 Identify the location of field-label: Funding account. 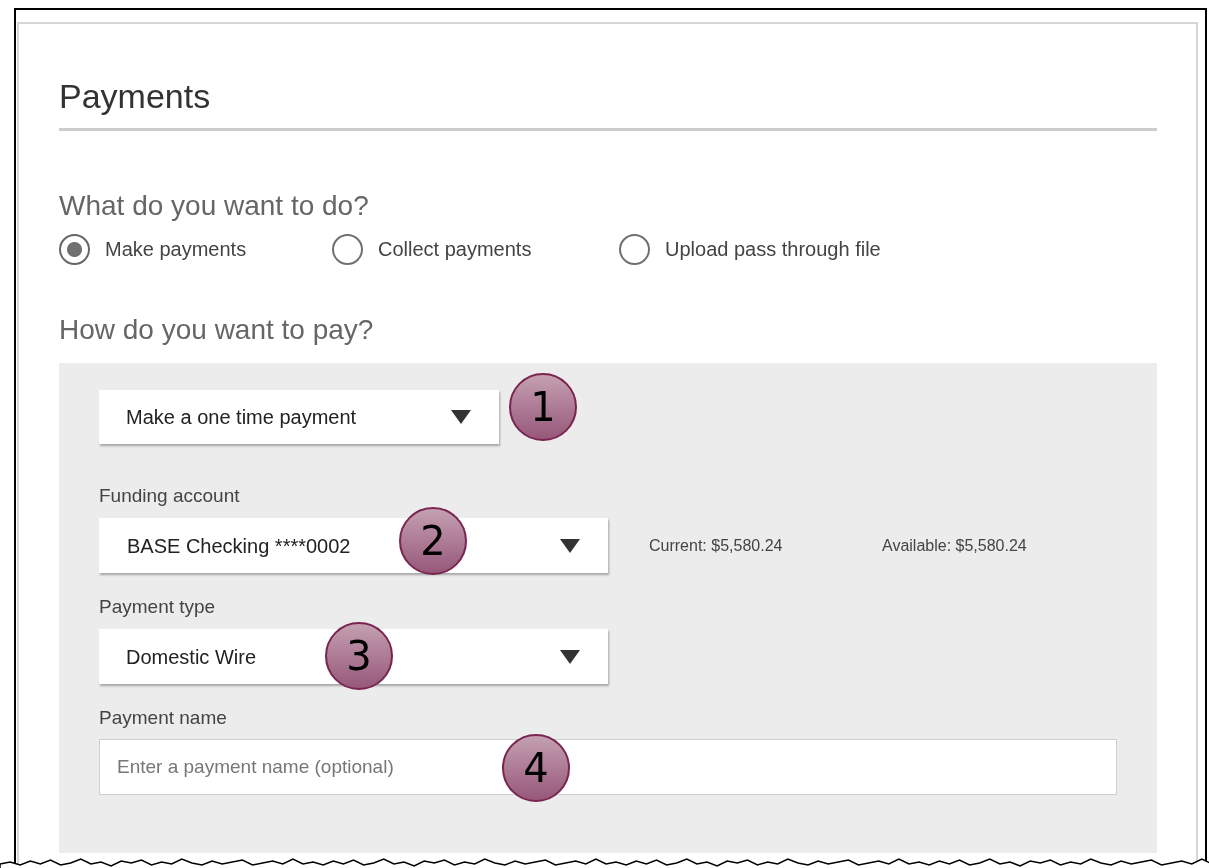
(170, 496).